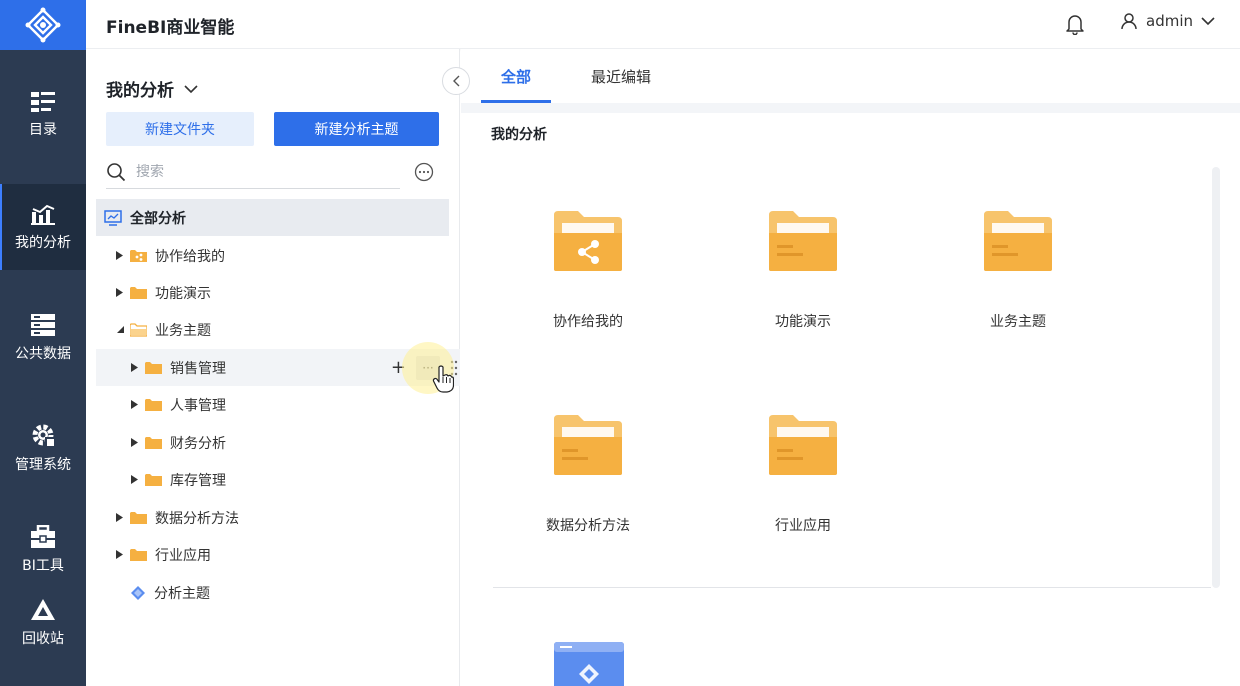  I want to click on tree-label: 财务分析, so click(198, 443).